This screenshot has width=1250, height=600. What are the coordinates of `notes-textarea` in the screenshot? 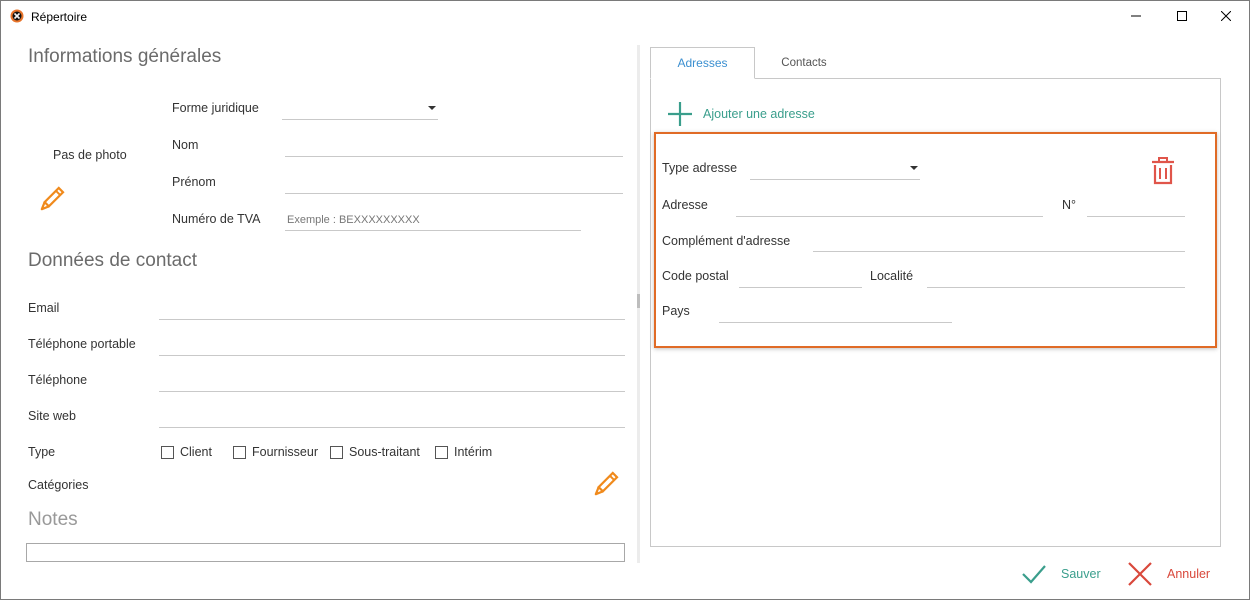 It's located at (325, 552).